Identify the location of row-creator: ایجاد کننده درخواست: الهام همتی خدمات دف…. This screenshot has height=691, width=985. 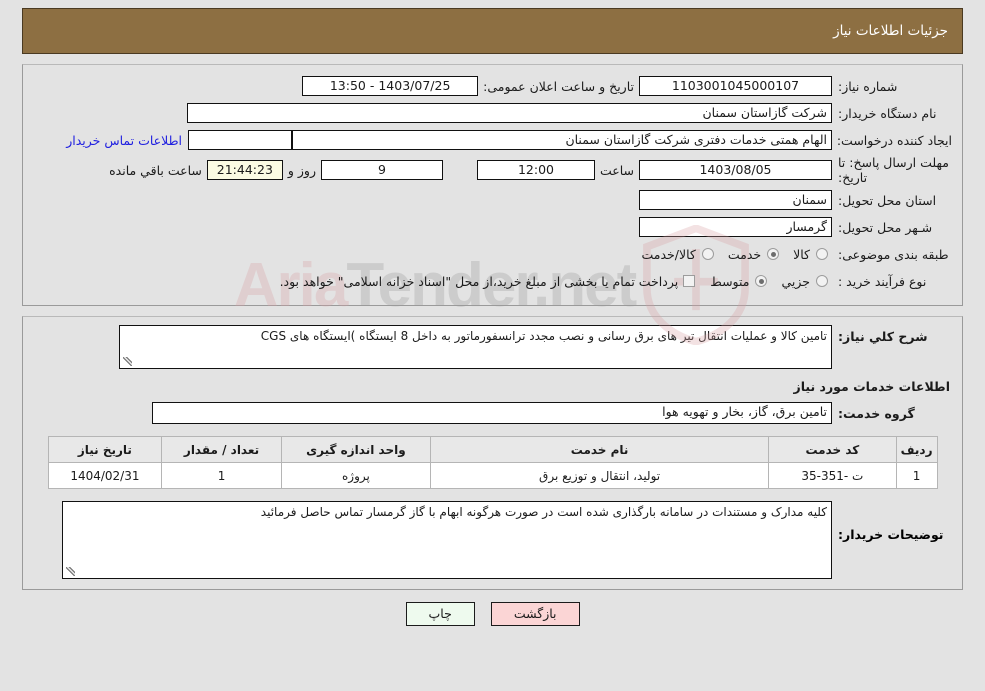
(492, 140).